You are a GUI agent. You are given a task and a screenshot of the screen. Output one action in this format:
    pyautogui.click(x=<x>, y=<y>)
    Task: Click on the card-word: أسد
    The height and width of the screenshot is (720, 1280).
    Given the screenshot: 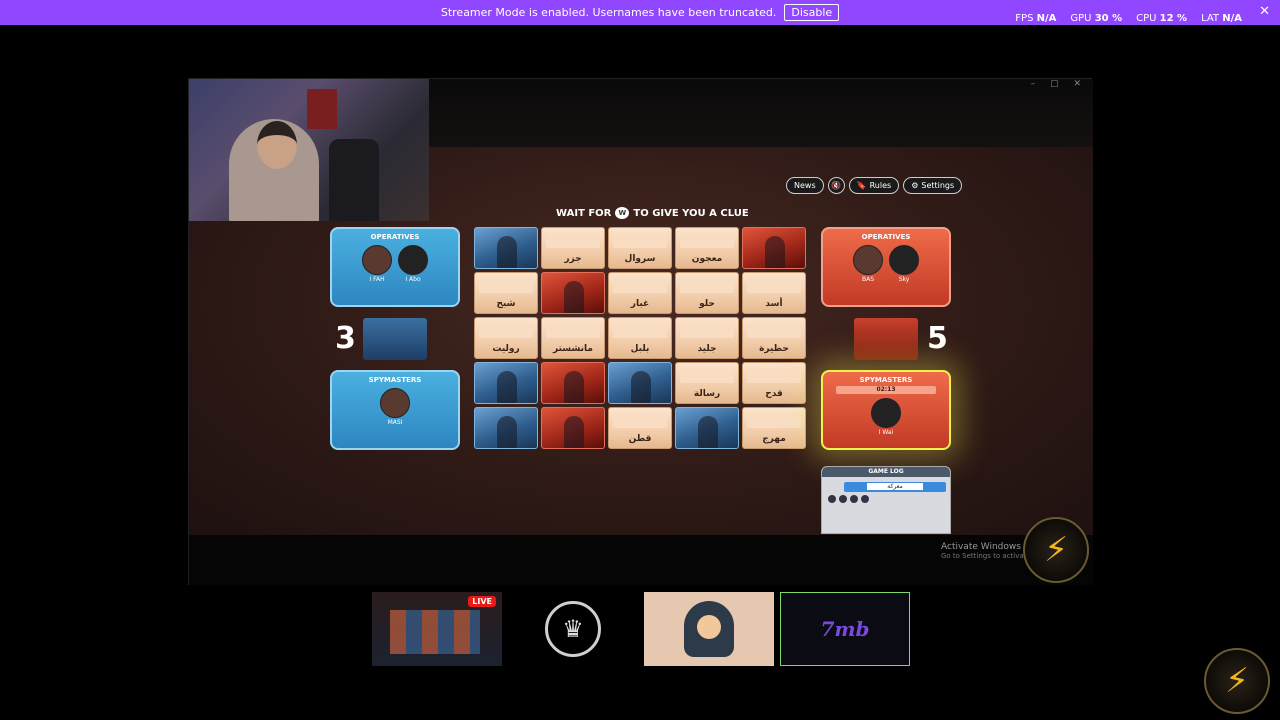 What is the action you would take?
    pyautogui.click(x=774, y=304)
    